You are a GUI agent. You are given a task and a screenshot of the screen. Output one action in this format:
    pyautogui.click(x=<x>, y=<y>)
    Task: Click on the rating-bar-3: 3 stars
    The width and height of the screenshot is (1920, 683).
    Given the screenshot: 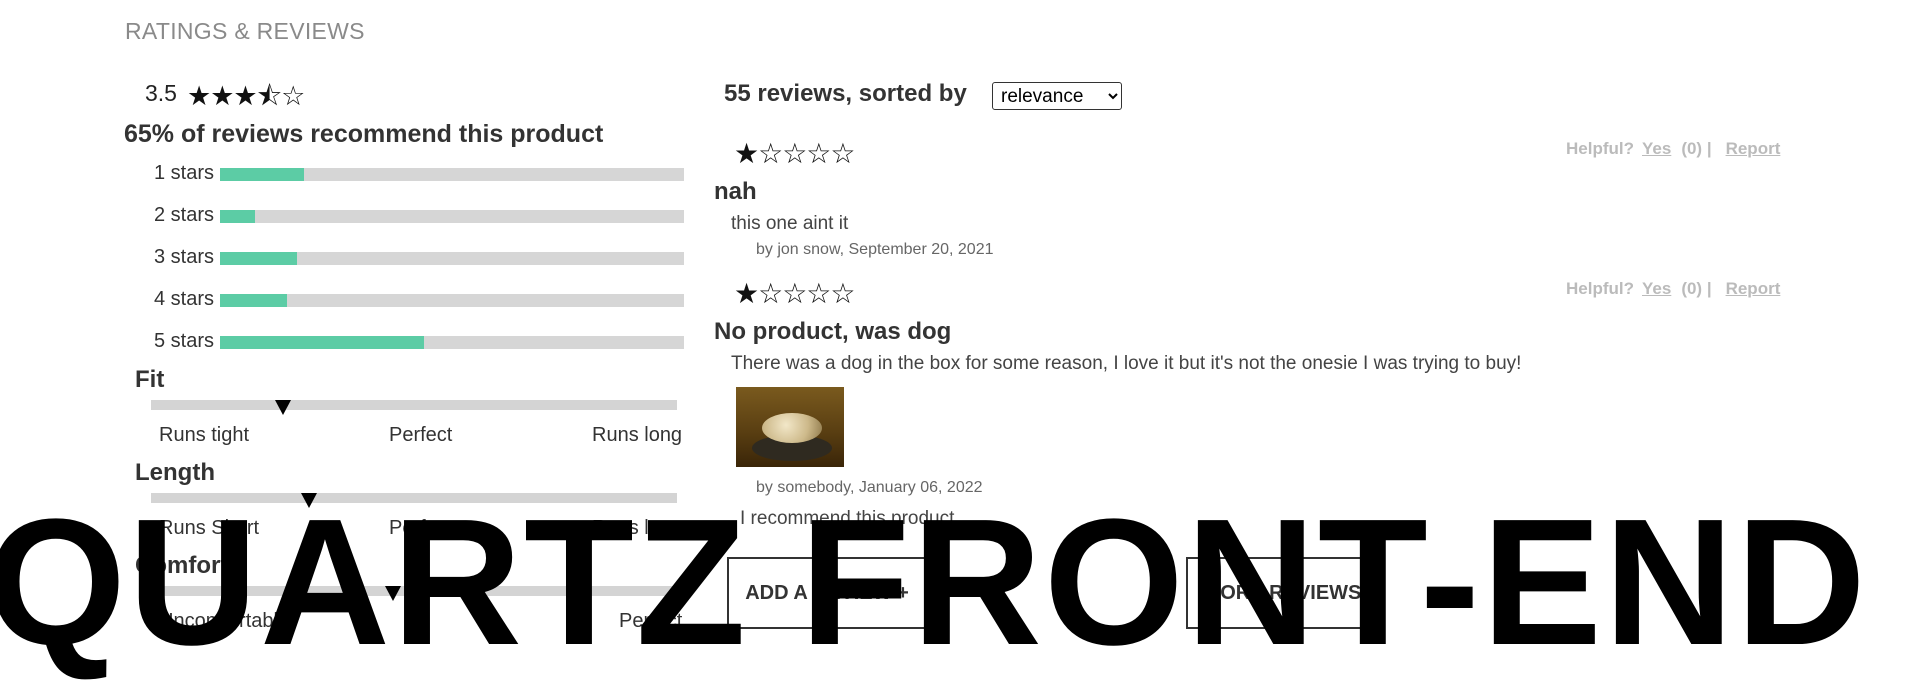 What is the action you would take?
    pyautogui.click(x=419, y=257)
    